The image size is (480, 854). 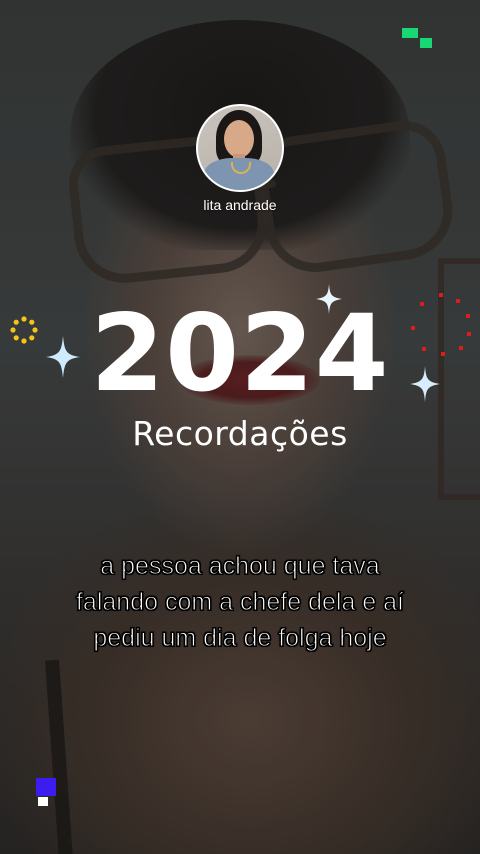 I want to click on background-strap, so click(x=59, y=756).